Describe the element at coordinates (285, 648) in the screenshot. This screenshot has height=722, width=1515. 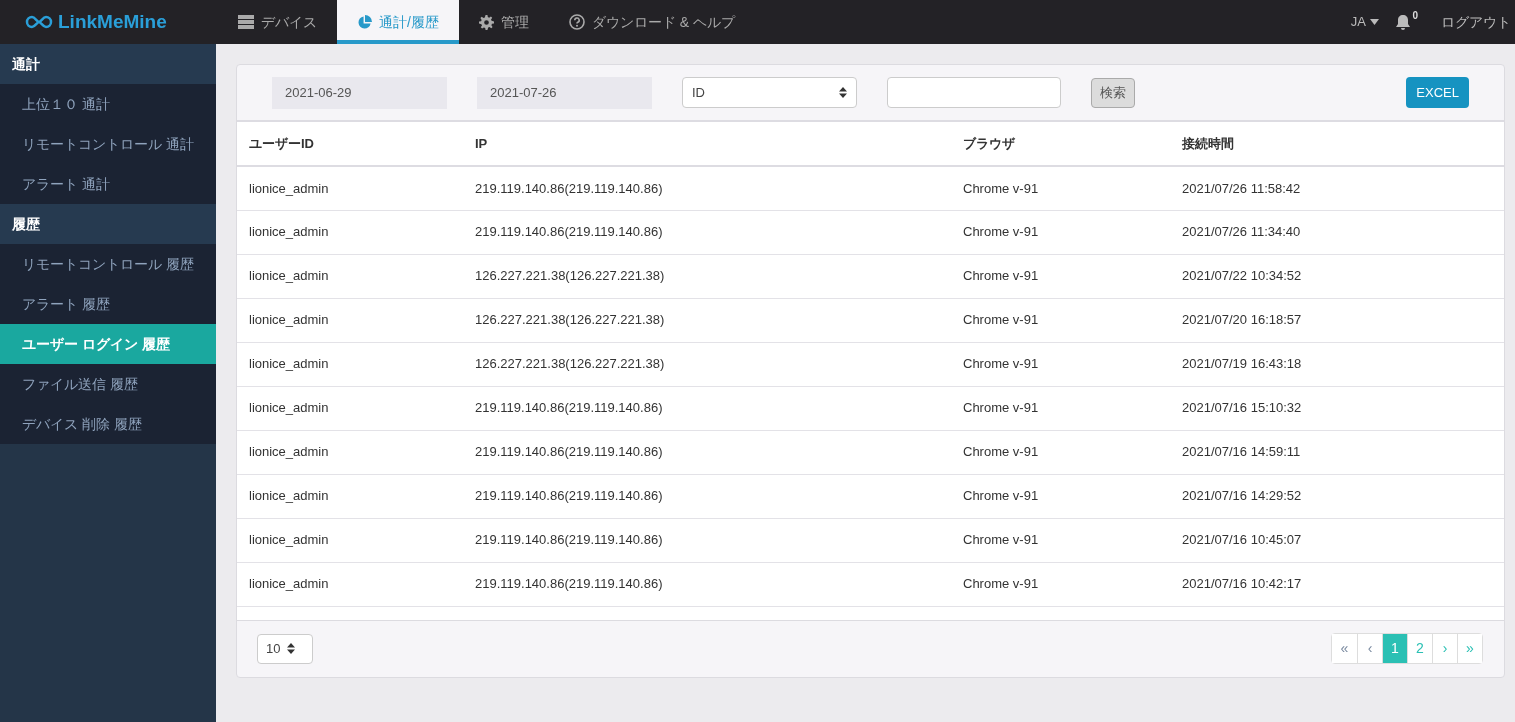
I see `page-size-dropdown: 10` at that location.